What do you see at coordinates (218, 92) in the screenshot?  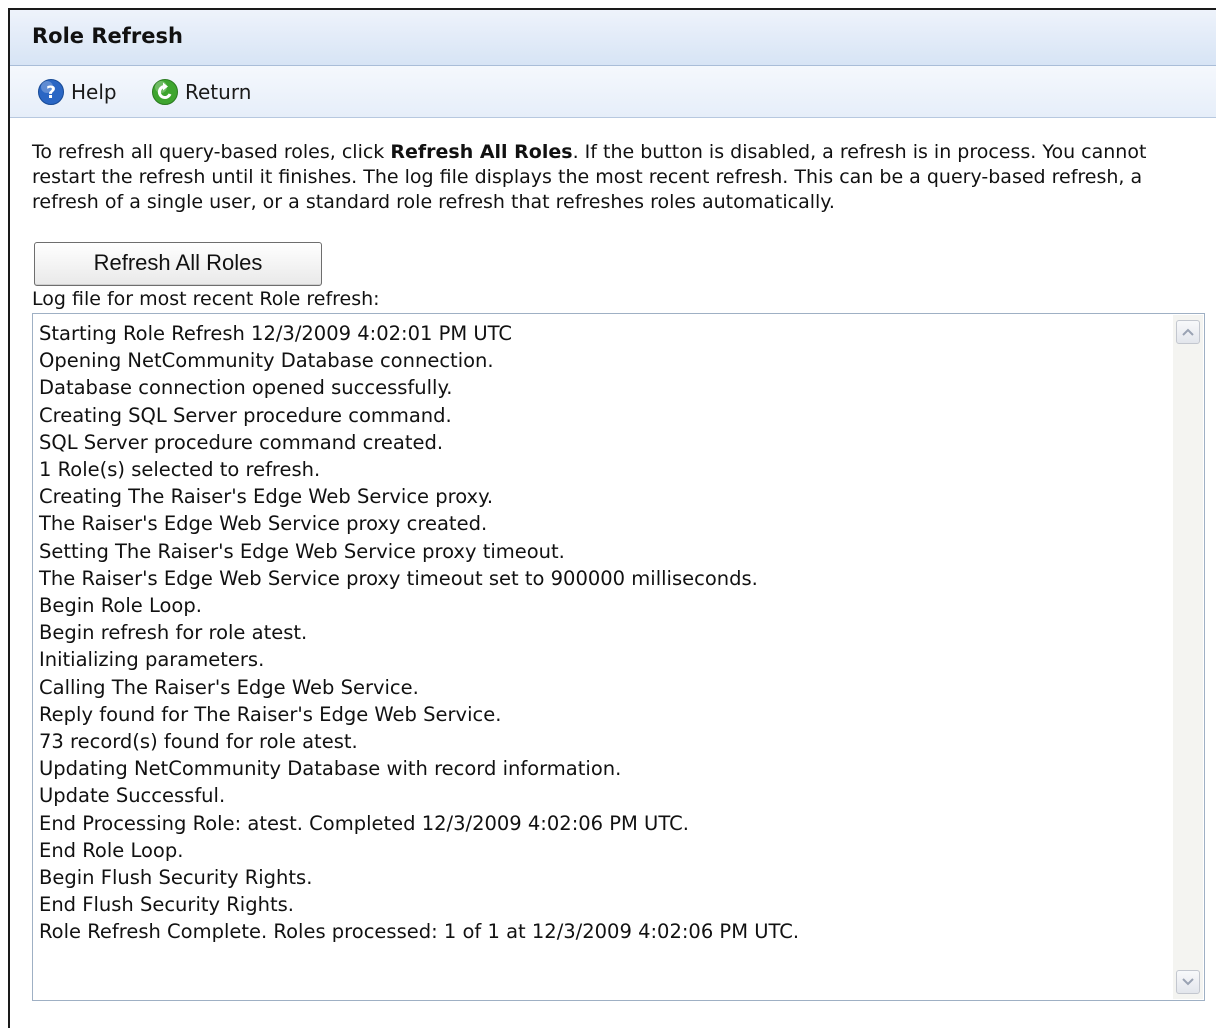 I see `return-label: Return` at bounding box center [218, 92].